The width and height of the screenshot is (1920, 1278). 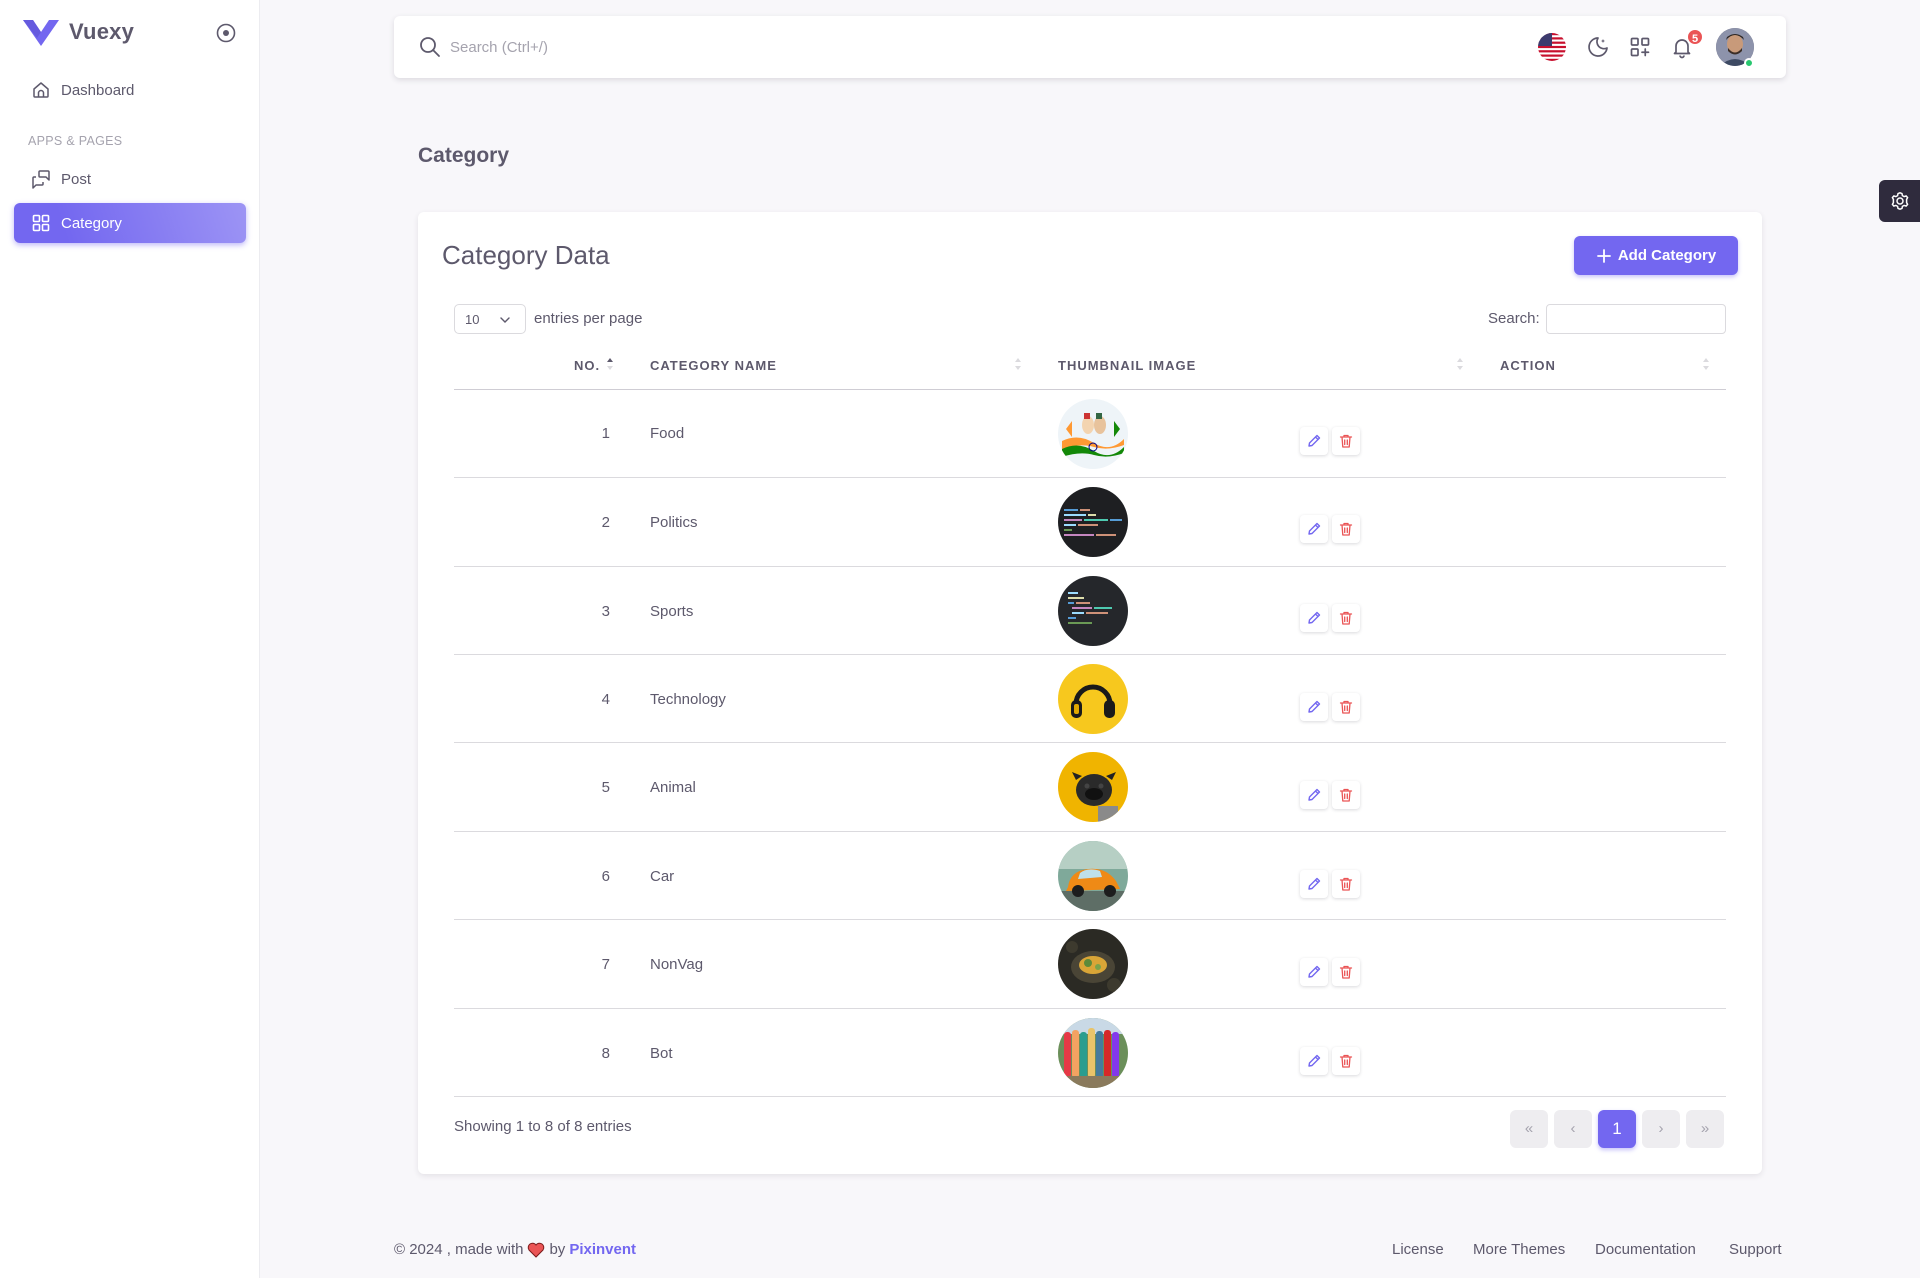 What do you see at coordinates (1418, 1249) in the screenshot?
I see `footer-link-license: License` at bounding box center [1418, 1249].